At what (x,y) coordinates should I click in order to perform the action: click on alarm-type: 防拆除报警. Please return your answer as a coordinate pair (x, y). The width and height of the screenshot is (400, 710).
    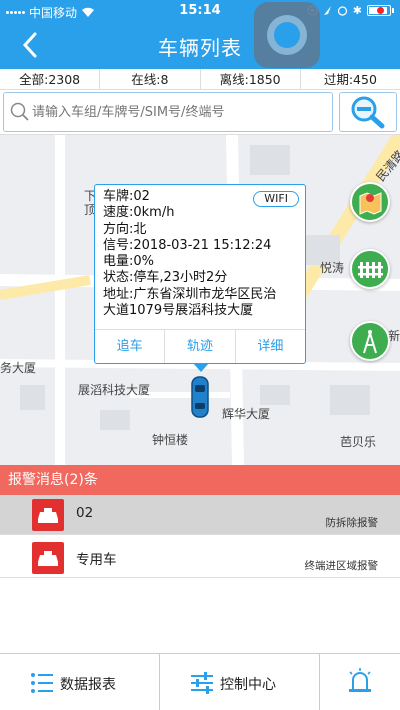
    Looking at the image, I should click on (352, 523).